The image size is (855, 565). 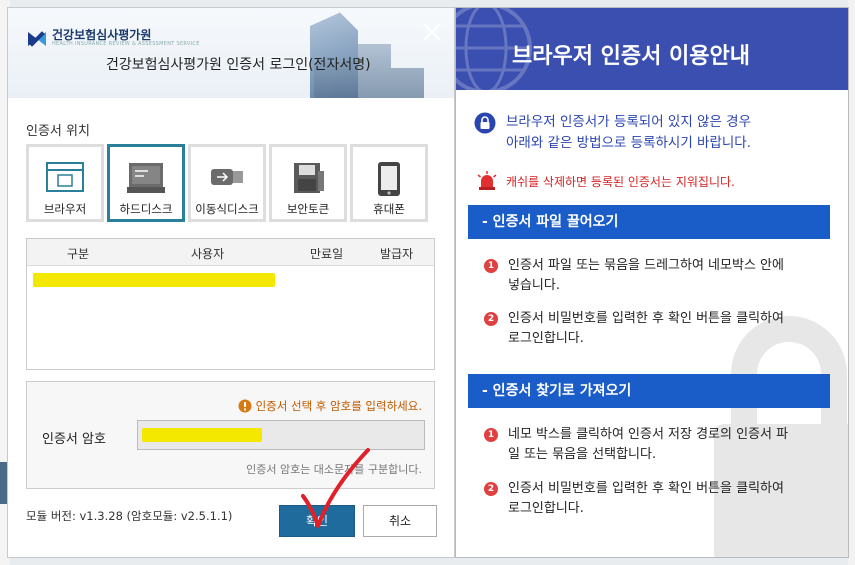 What do you see at coordinates (400, 521) in the screenshot?
I see `cancel-button: 취소` at bounding box center [400, 521].